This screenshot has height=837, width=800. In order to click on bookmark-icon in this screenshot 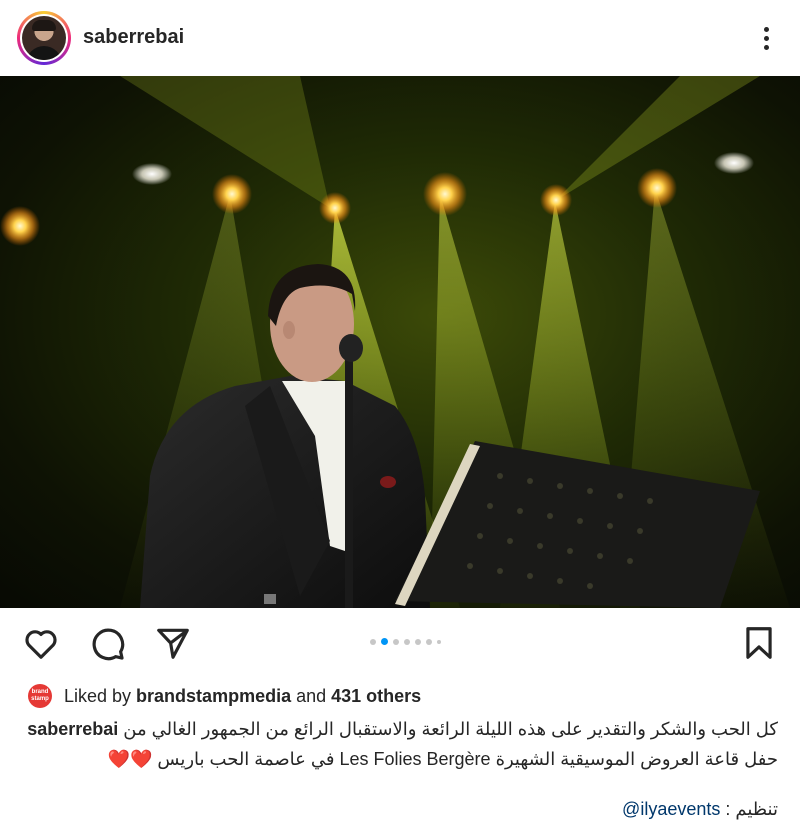, I will do `click(759, 643)`.